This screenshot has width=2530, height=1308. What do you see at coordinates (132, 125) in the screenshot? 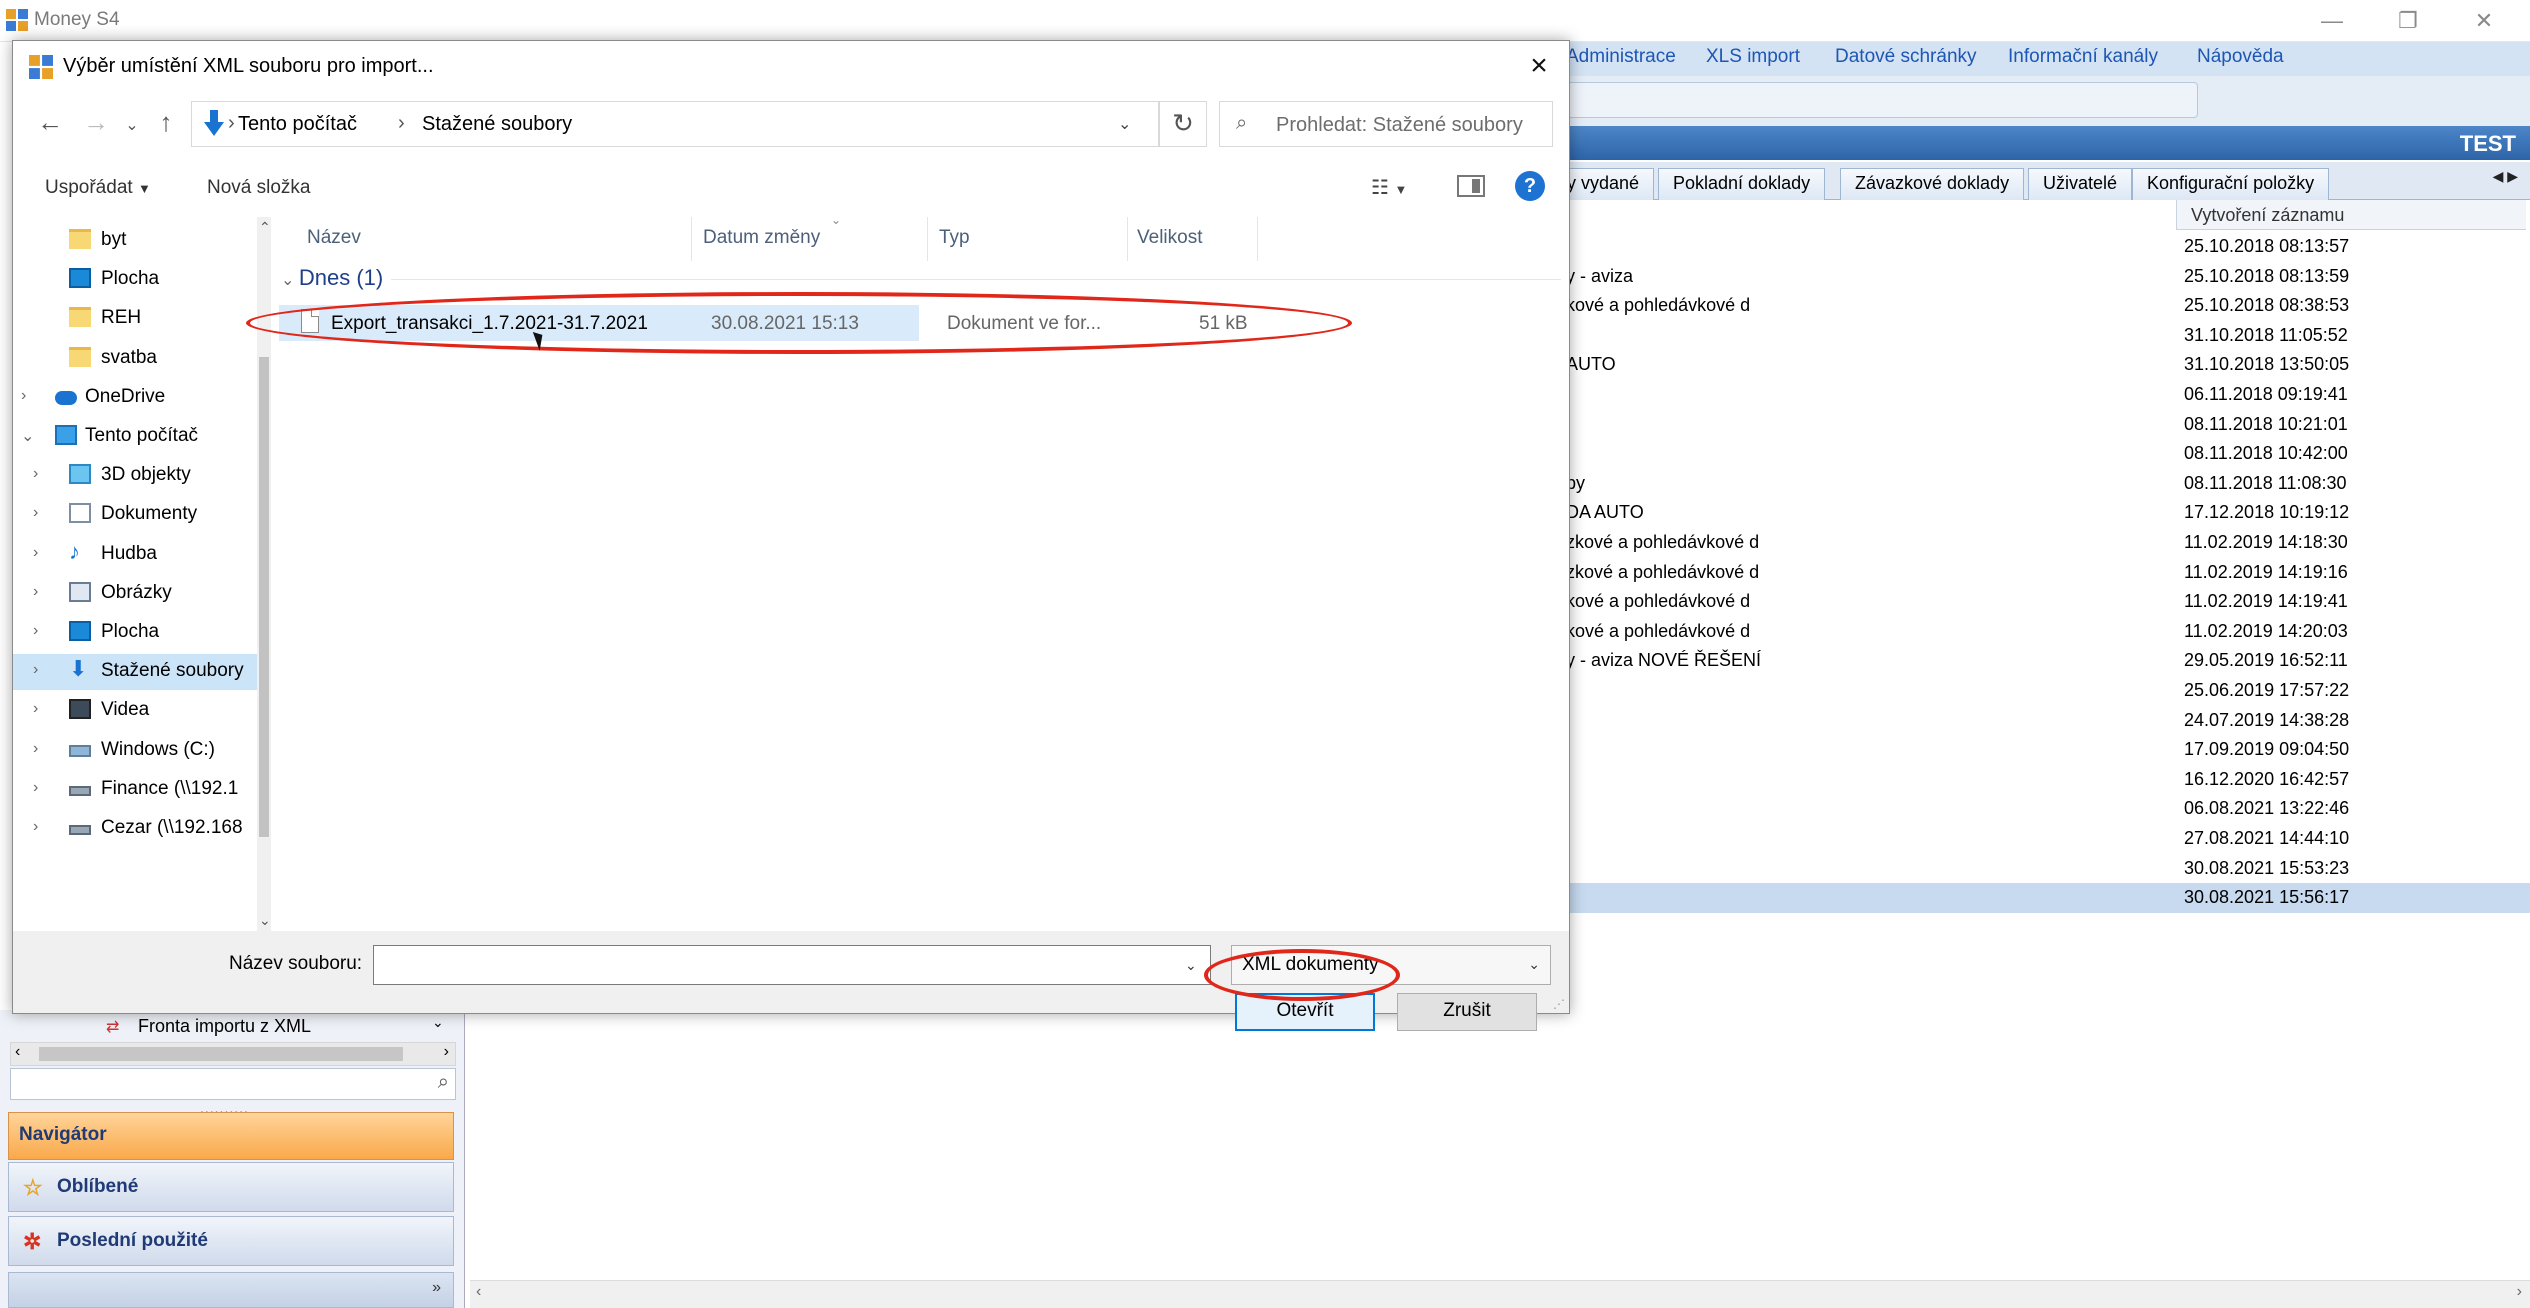
I see `recent-locations-chevron-icon: ⌄` at bounding box center [132, 125].